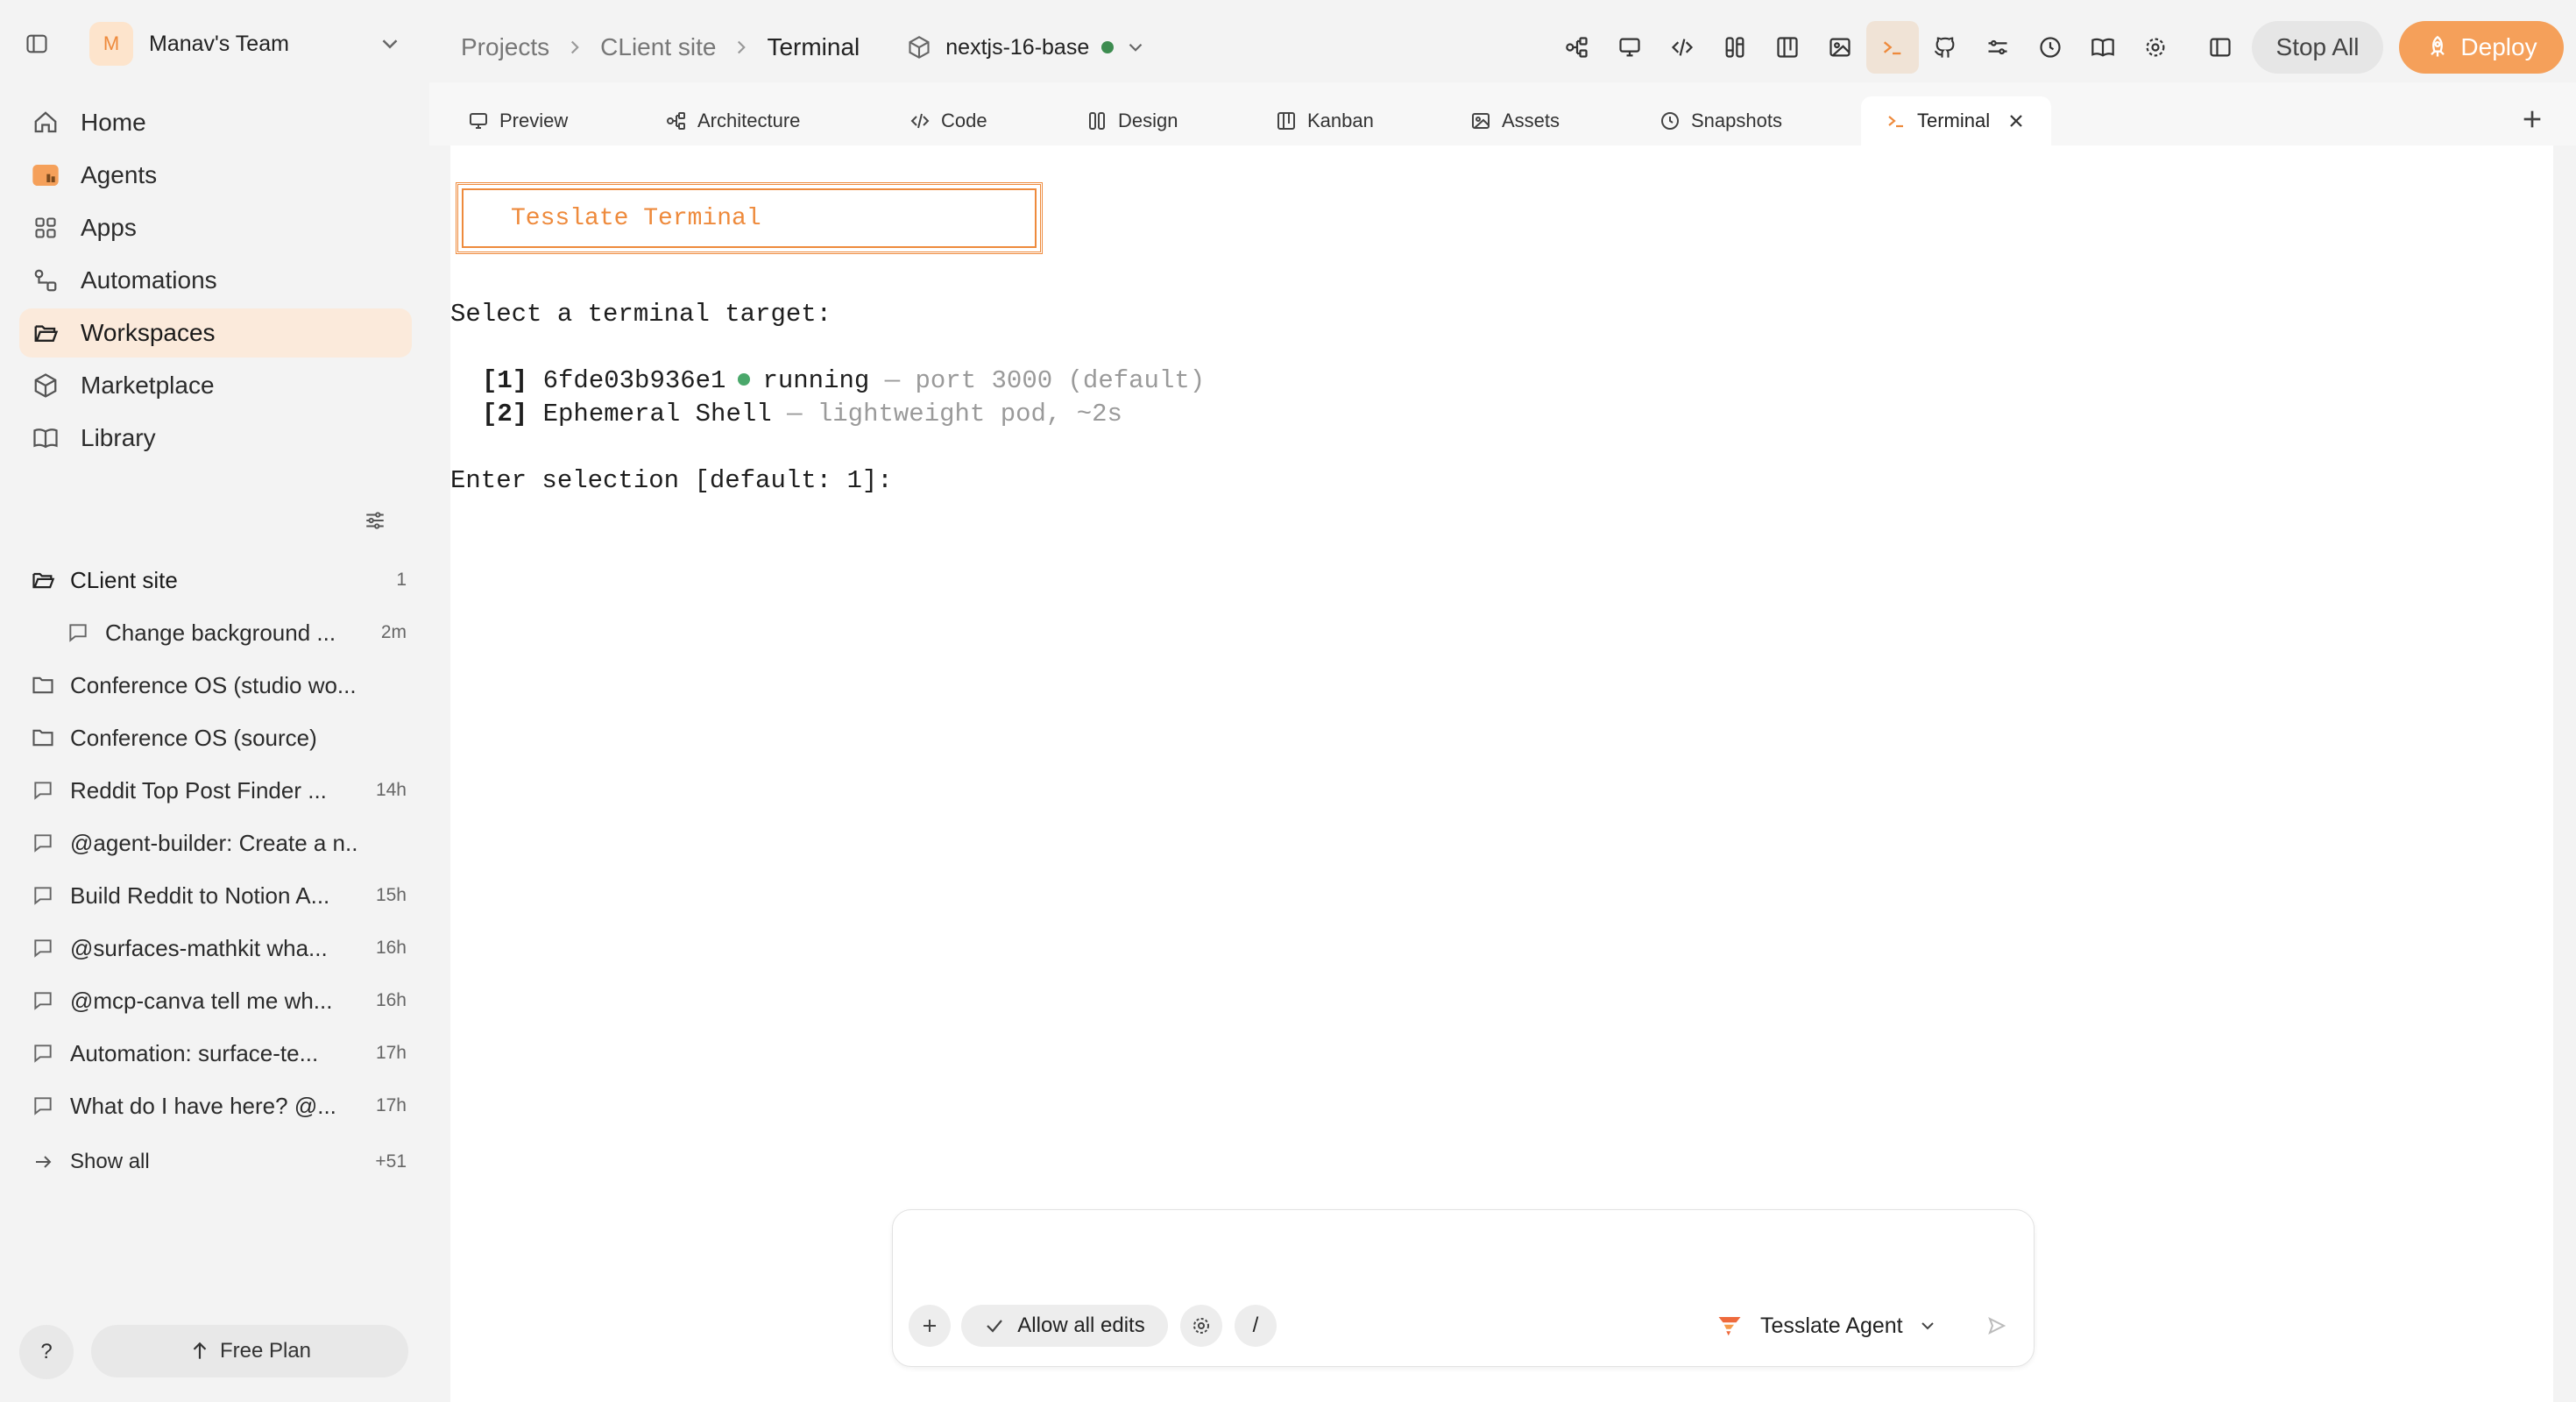  What do you see at coordinates (534, 120) in the screenshot?
I see `tab-label: Preview` at bounding box center [534, 120].